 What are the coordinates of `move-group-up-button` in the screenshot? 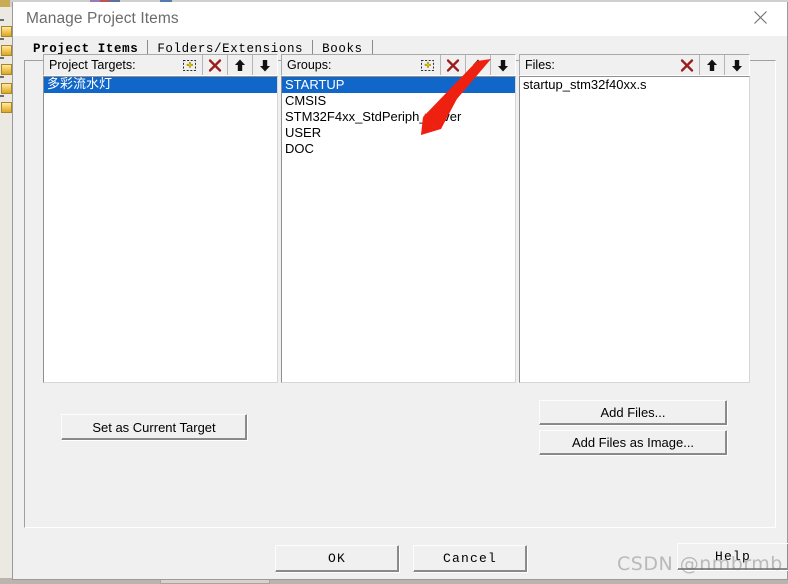 It's located at (477, 65).